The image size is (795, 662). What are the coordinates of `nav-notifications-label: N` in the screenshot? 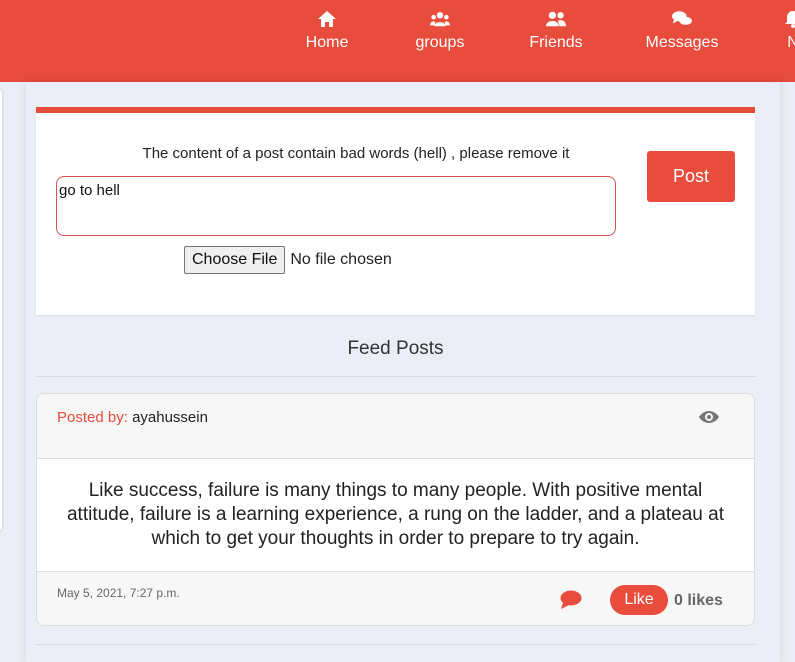 It's located at (791, 42).